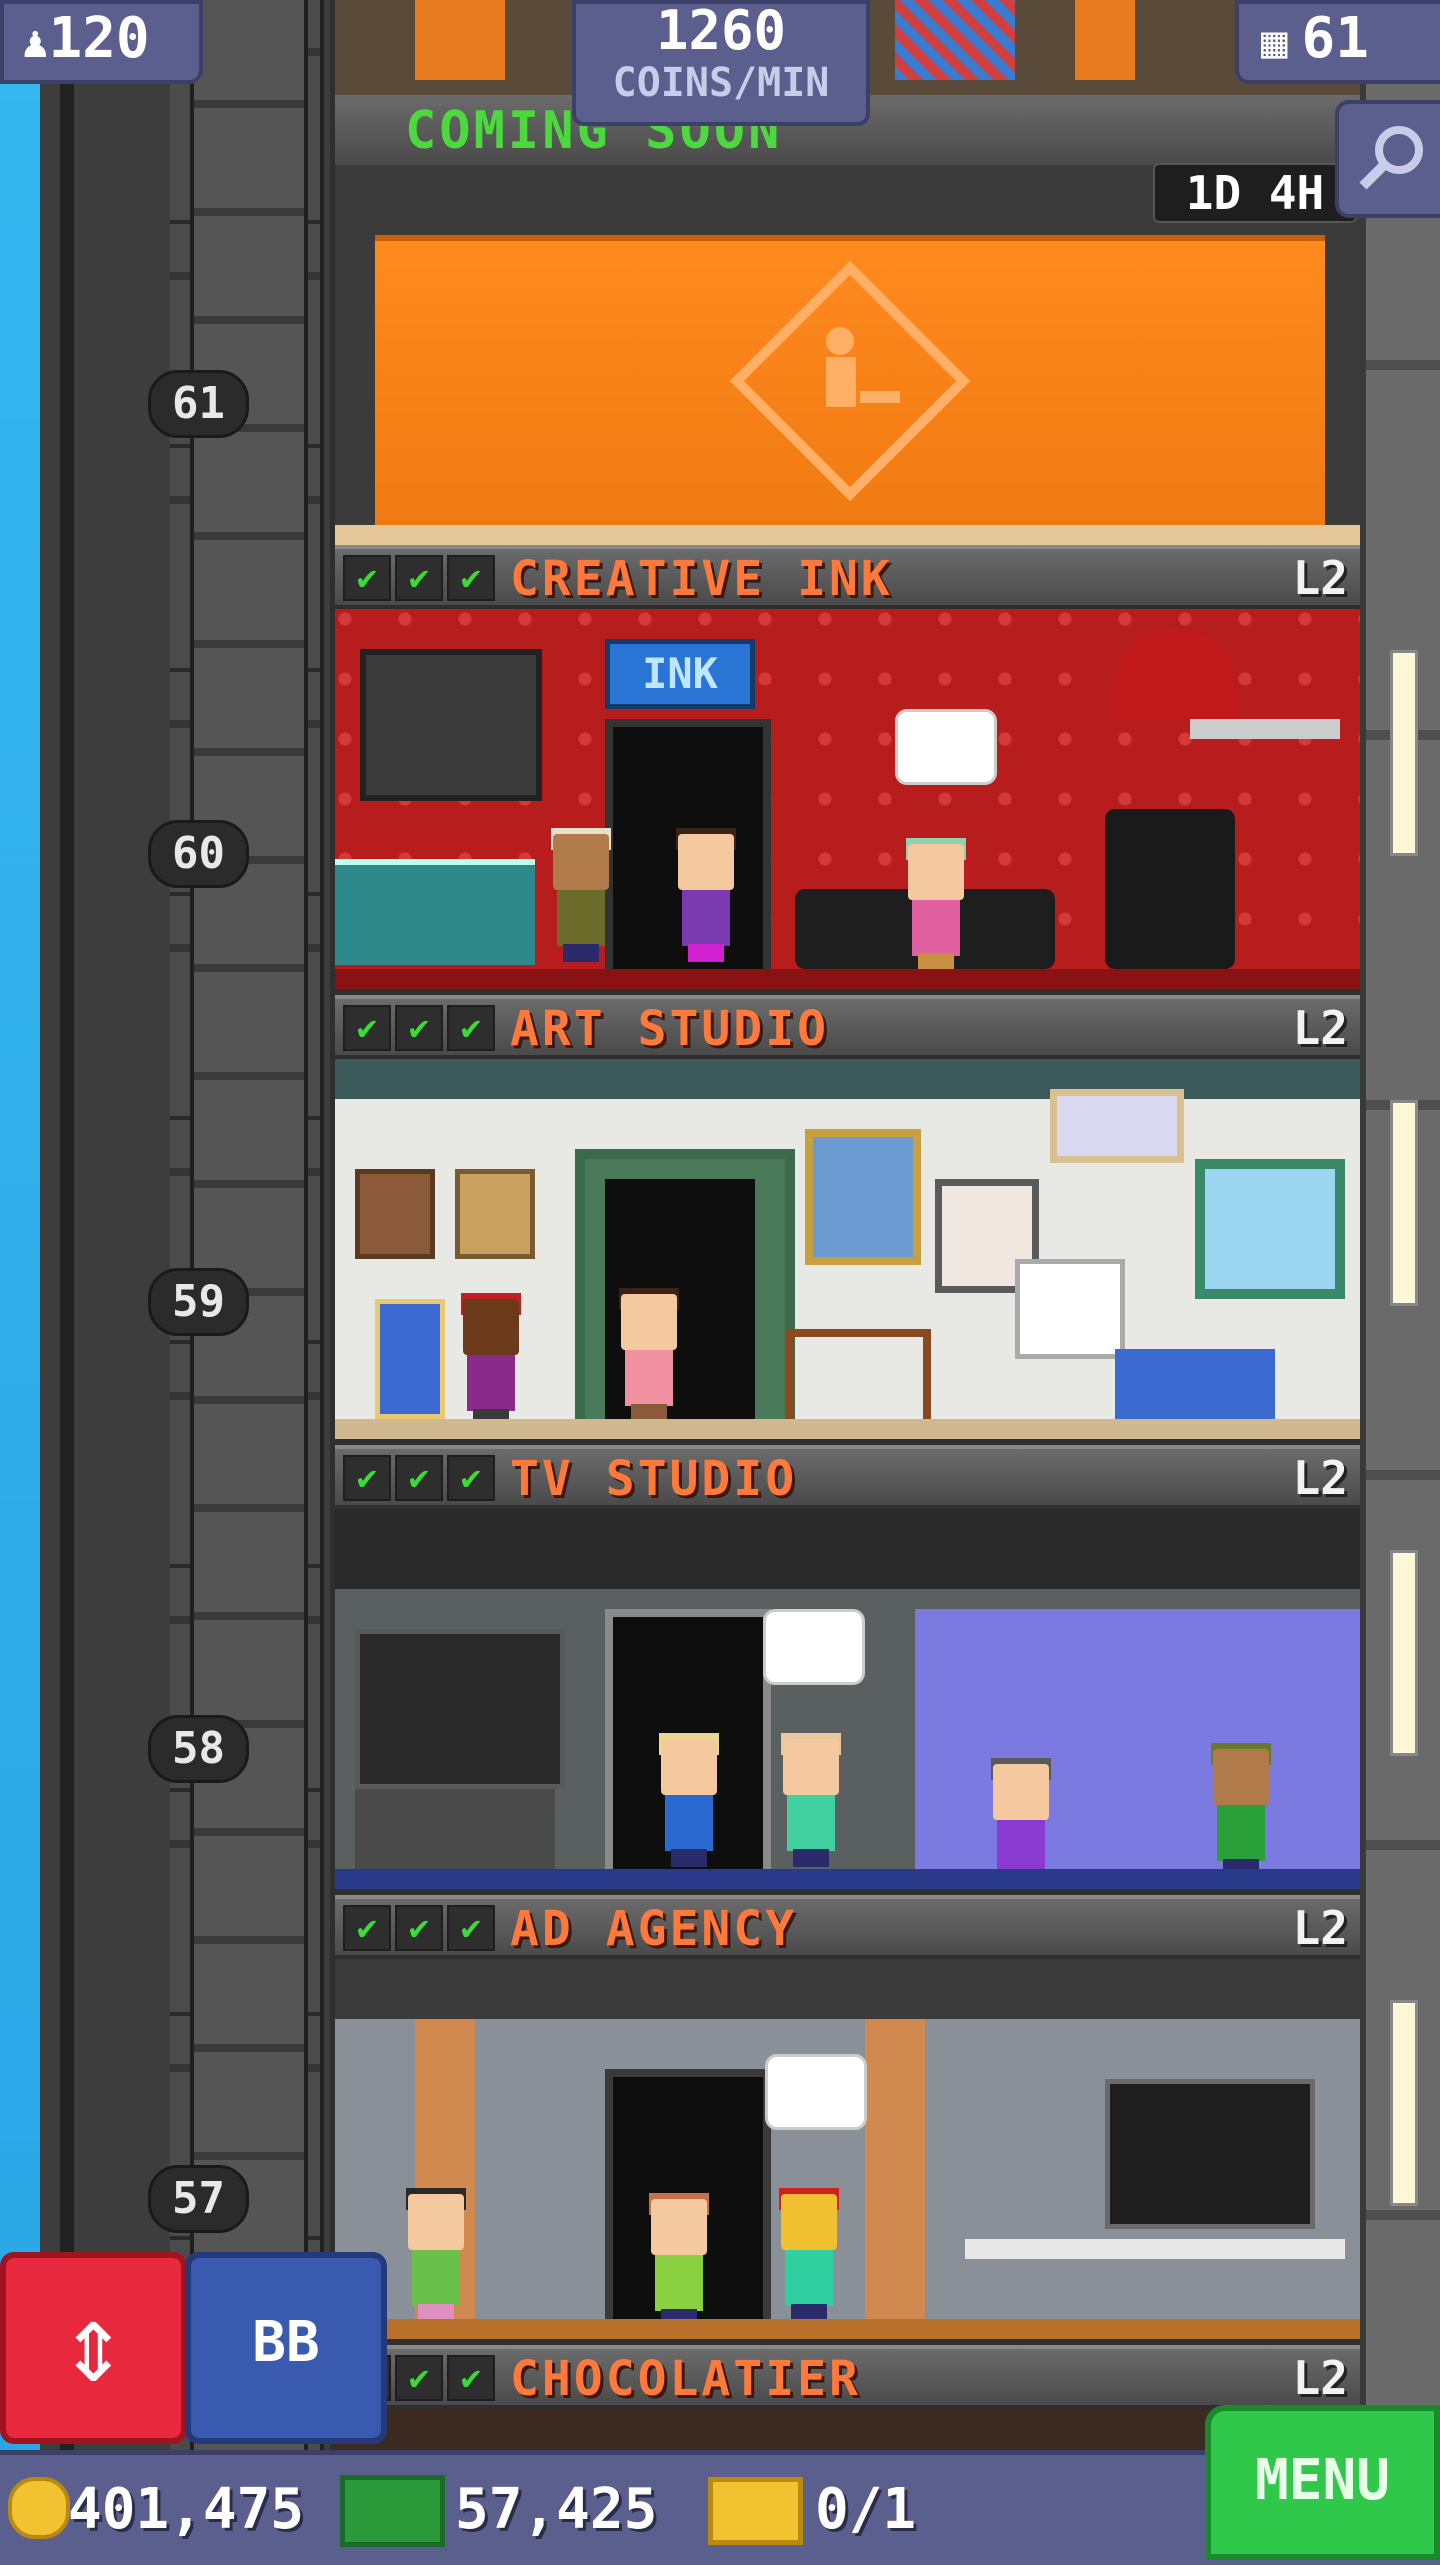  What do you see at coordinates (1137, 1739) in the screenshot?
I see `green-screen-set` at bounding box center [1137, 1739].